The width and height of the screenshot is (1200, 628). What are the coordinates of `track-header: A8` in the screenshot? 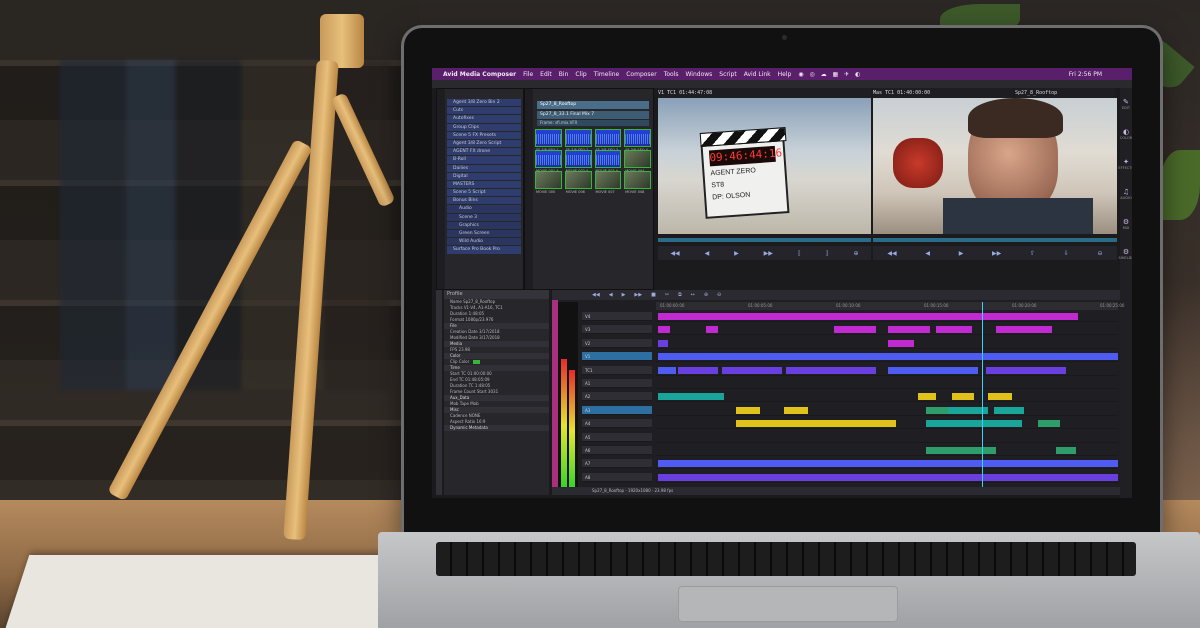 It's located at (617, 477).